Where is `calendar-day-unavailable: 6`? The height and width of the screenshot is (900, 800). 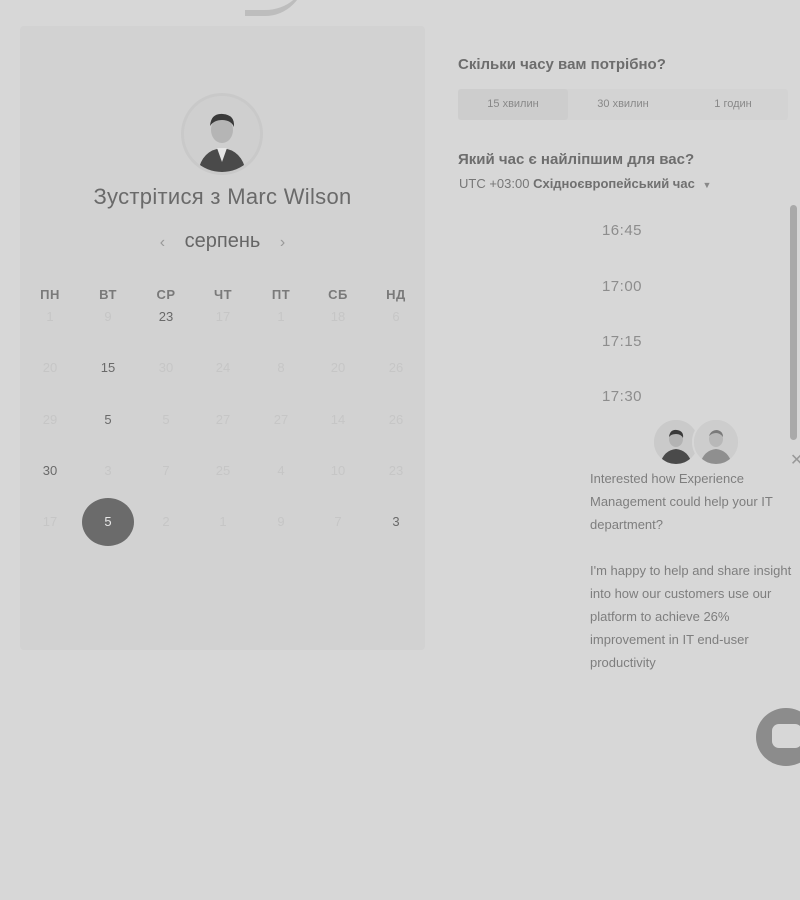
calendar-day-unavailable: 6 is located at coordinates (396, 316).